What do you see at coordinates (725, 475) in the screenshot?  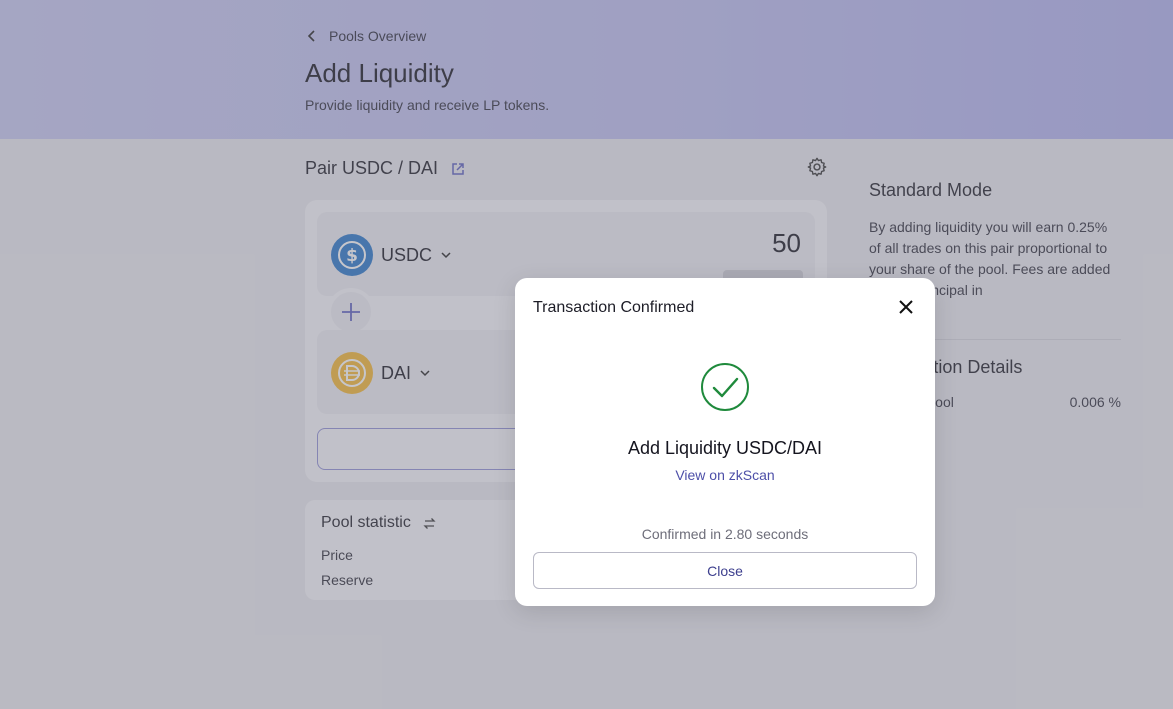 I see `view-on-zkscan-link: View on zkScan` at bounding box center [725, 475].